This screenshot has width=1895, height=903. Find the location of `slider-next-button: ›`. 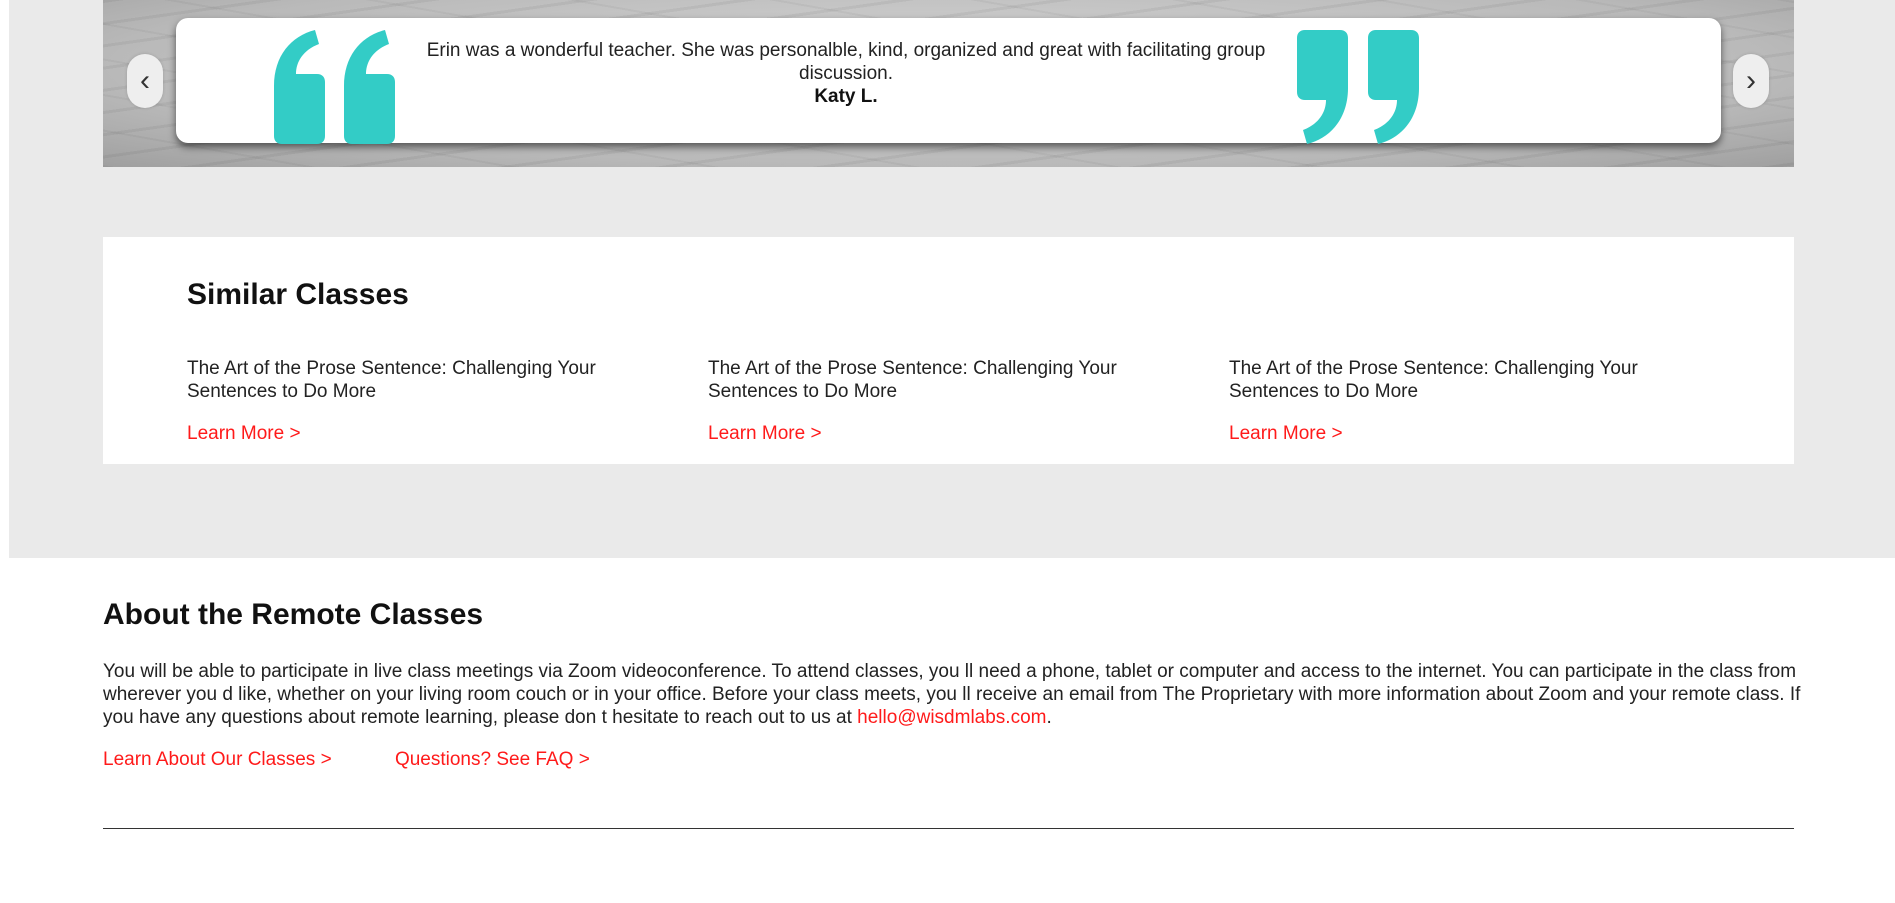

slider-next-button: › is located at coordinates (1751, 81).